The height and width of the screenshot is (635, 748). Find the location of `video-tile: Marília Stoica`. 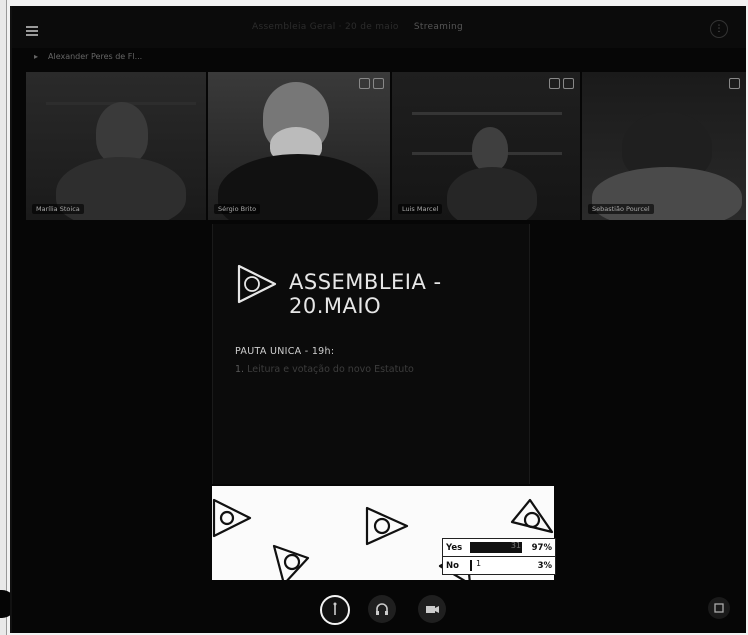

video-tile: Marília Stoica is located at coordinates (116, 146).